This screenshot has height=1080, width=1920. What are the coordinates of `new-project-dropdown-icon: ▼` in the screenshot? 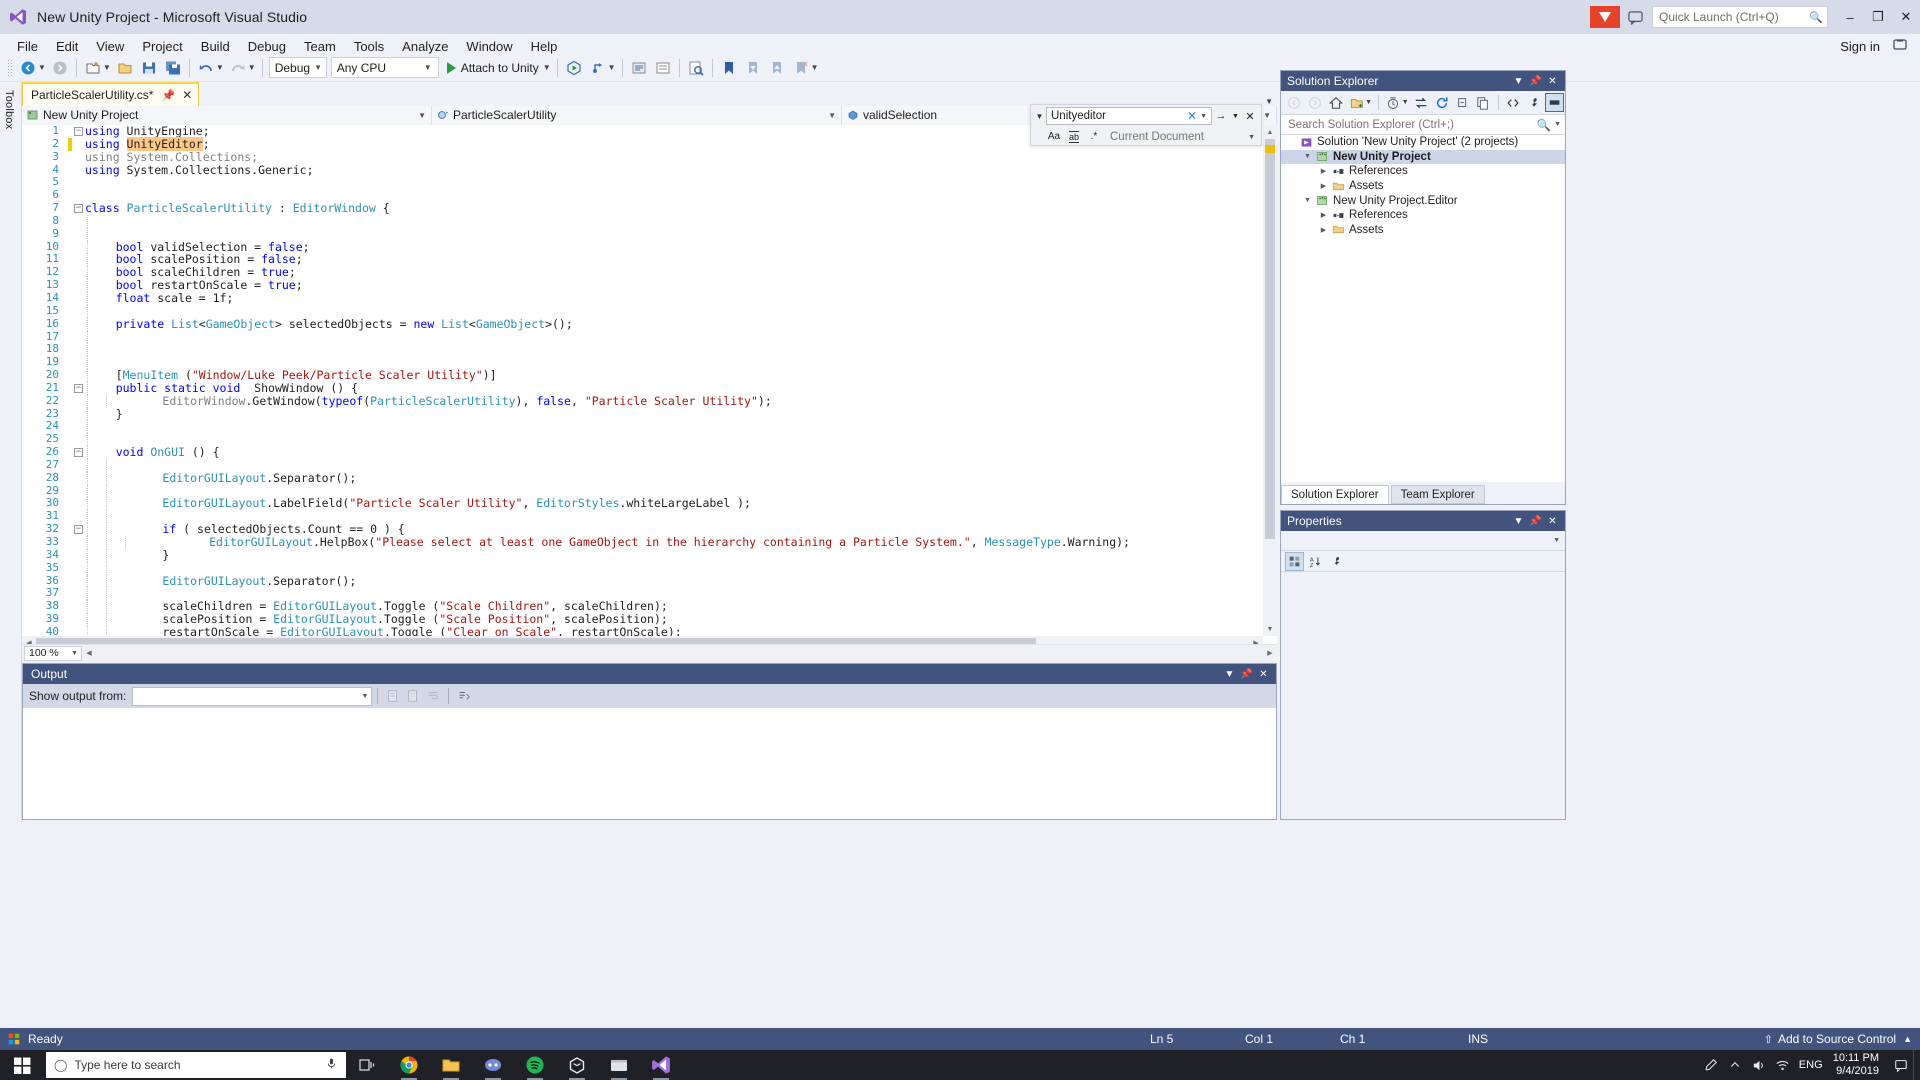 It's located at (107, 67).